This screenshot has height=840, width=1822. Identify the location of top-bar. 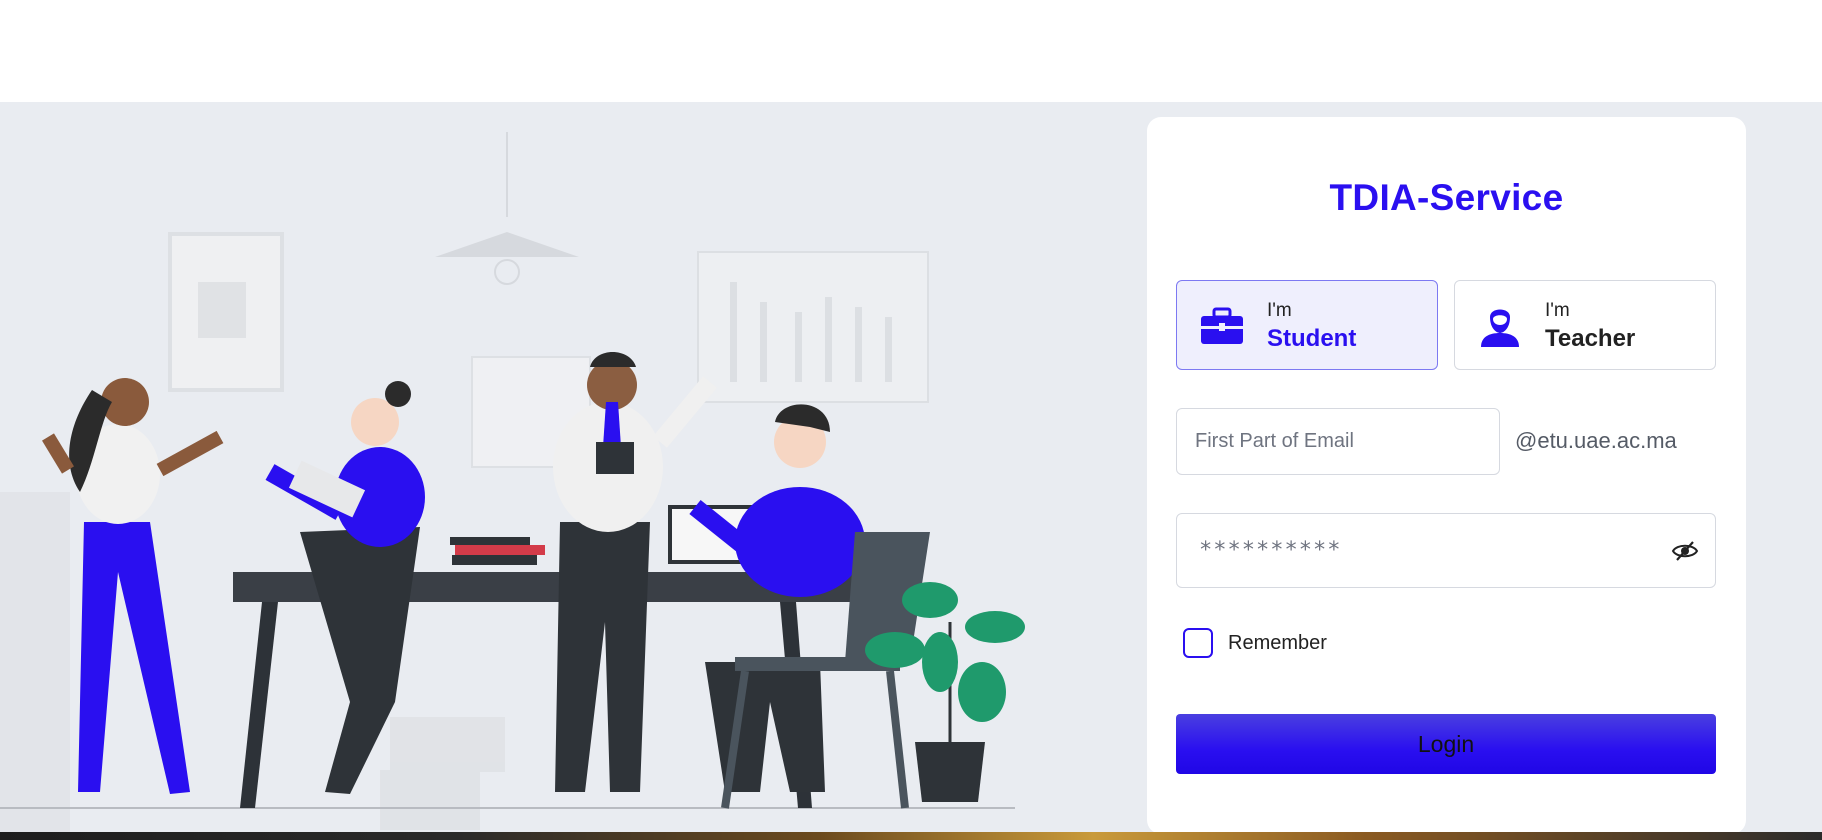
(911, 51).